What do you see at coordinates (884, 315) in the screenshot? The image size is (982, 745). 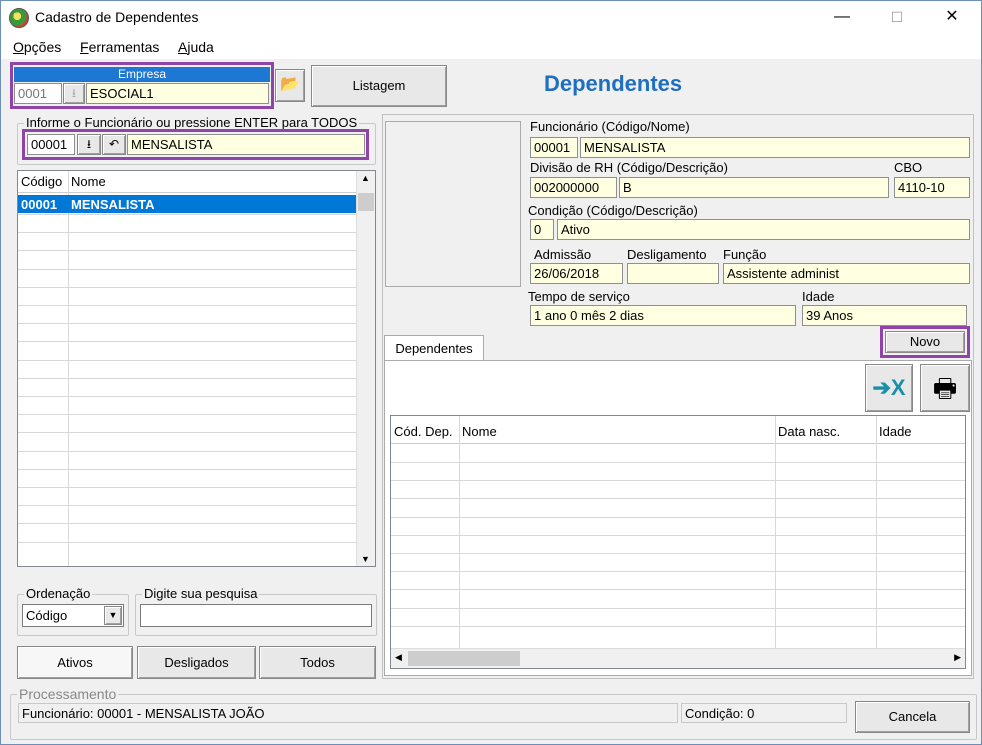 I see `idade-field: 39 Anos` at bounding box center [884, 315].